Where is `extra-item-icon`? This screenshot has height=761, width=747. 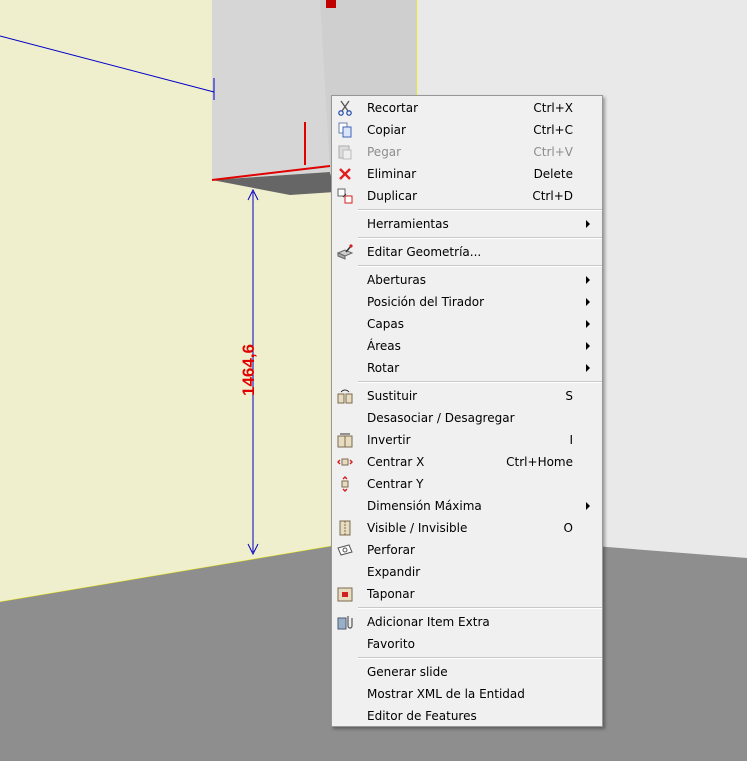
extra-item-icon is located at coordinates (345, 622).